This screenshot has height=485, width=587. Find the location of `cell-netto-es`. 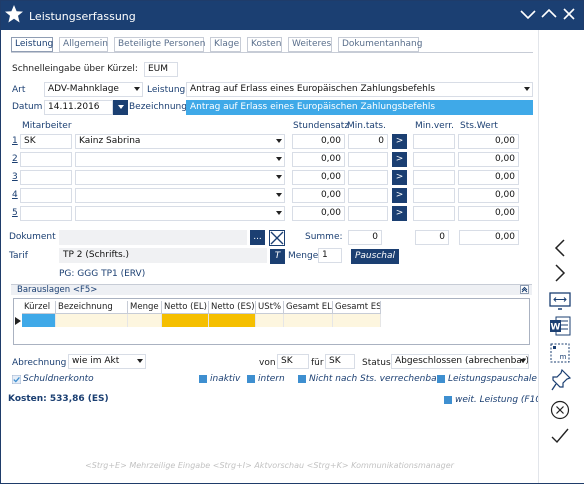

cell-netto-es is located at coordinates (232, 320).